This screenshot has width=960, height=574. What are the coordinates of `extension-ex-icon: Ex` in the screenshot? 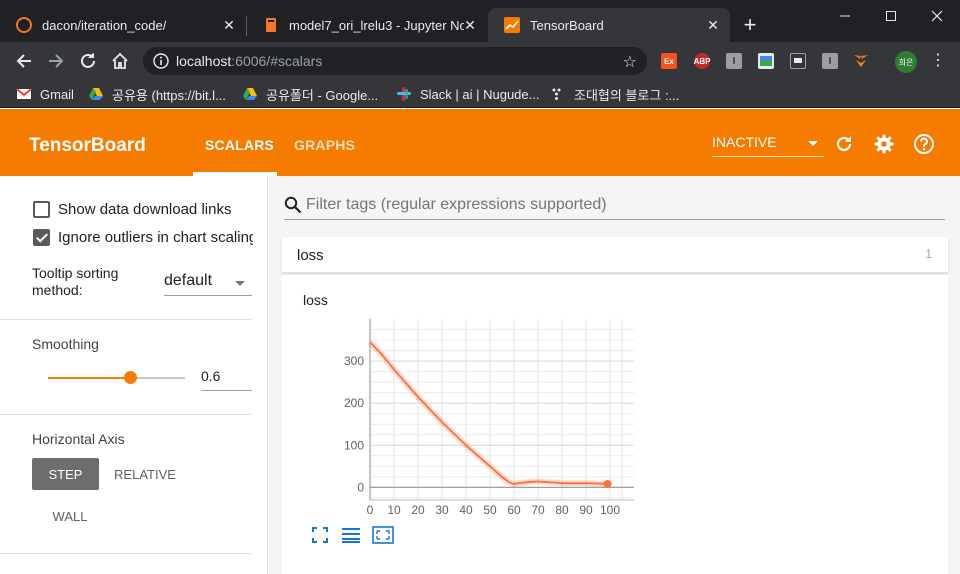 It's located at (669, 61).